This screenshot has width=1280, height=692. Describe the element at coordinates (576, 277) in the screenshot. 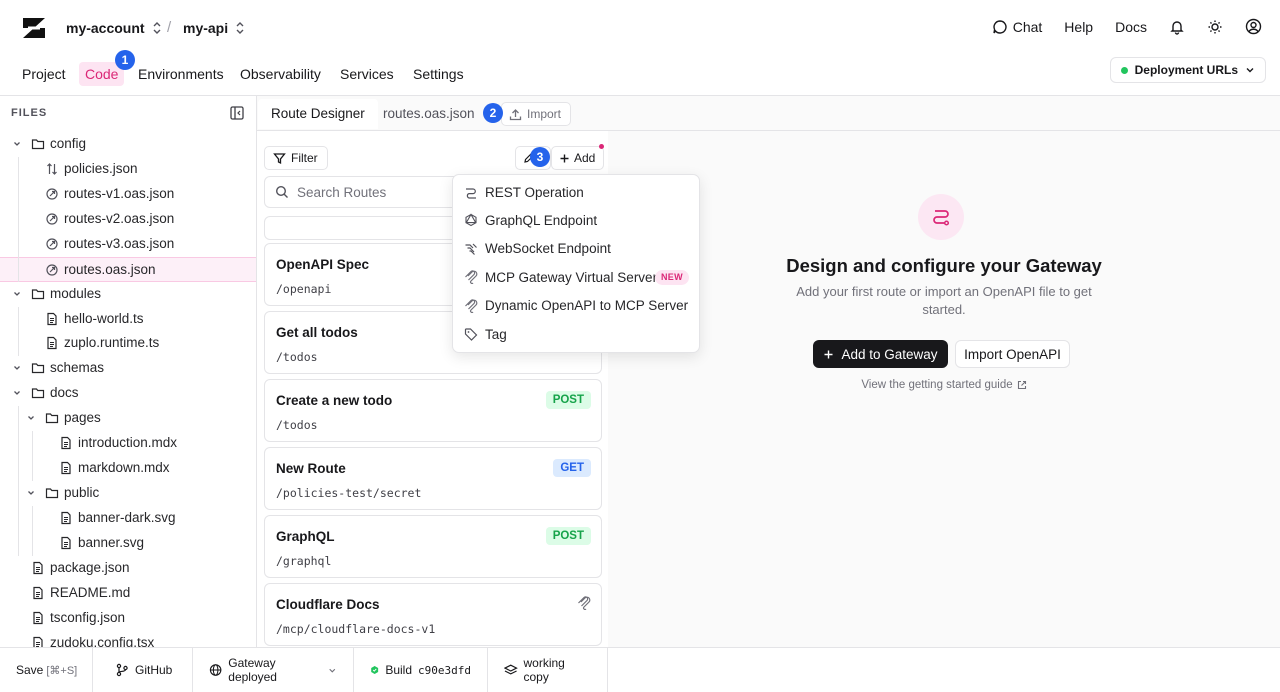

I see `add-menu-item: MCP Gateway Virtual Server NEW` at that location.